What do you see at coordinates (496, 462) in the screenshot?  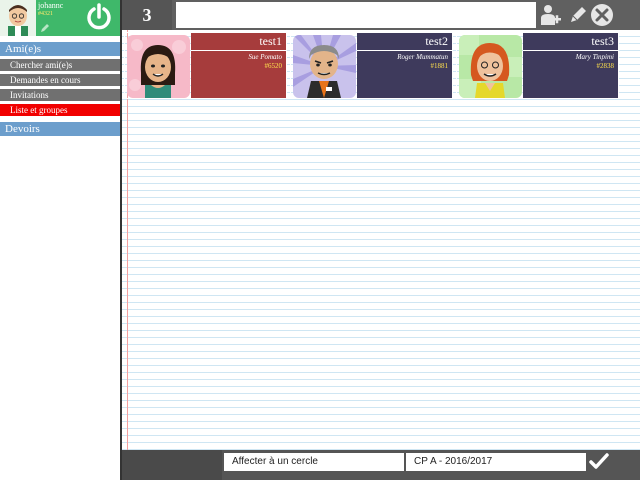 I see `class-select: CP A - 2016/2017` at bounding box center [496, 462].